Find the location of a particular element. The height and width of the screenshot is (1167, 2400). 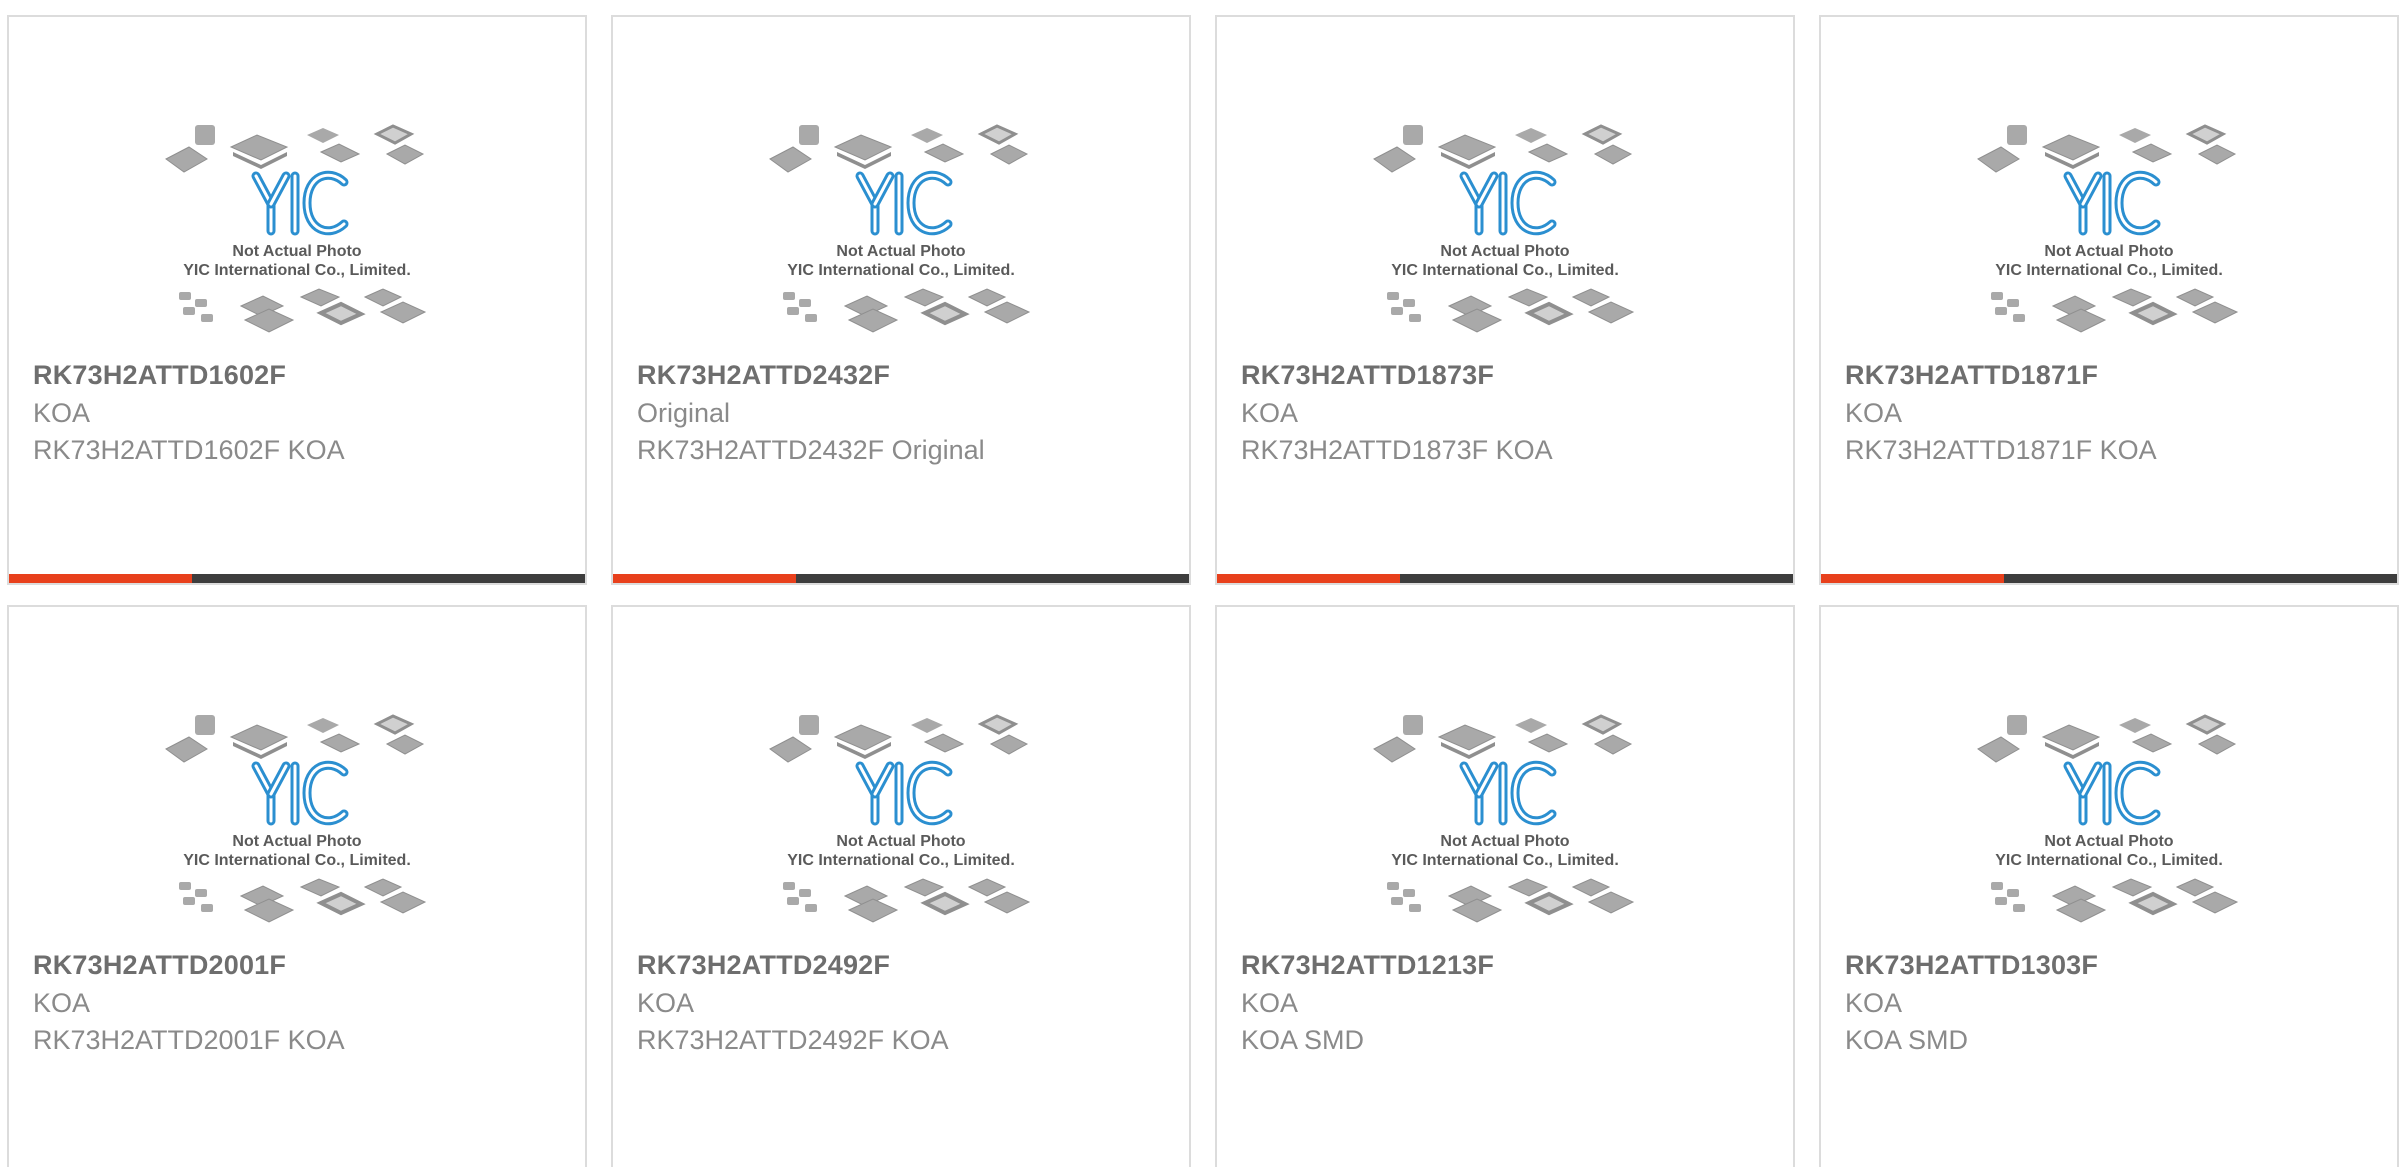

product-part-number: RK73H2ATTD1213F is located at coordinates (1367, 965).